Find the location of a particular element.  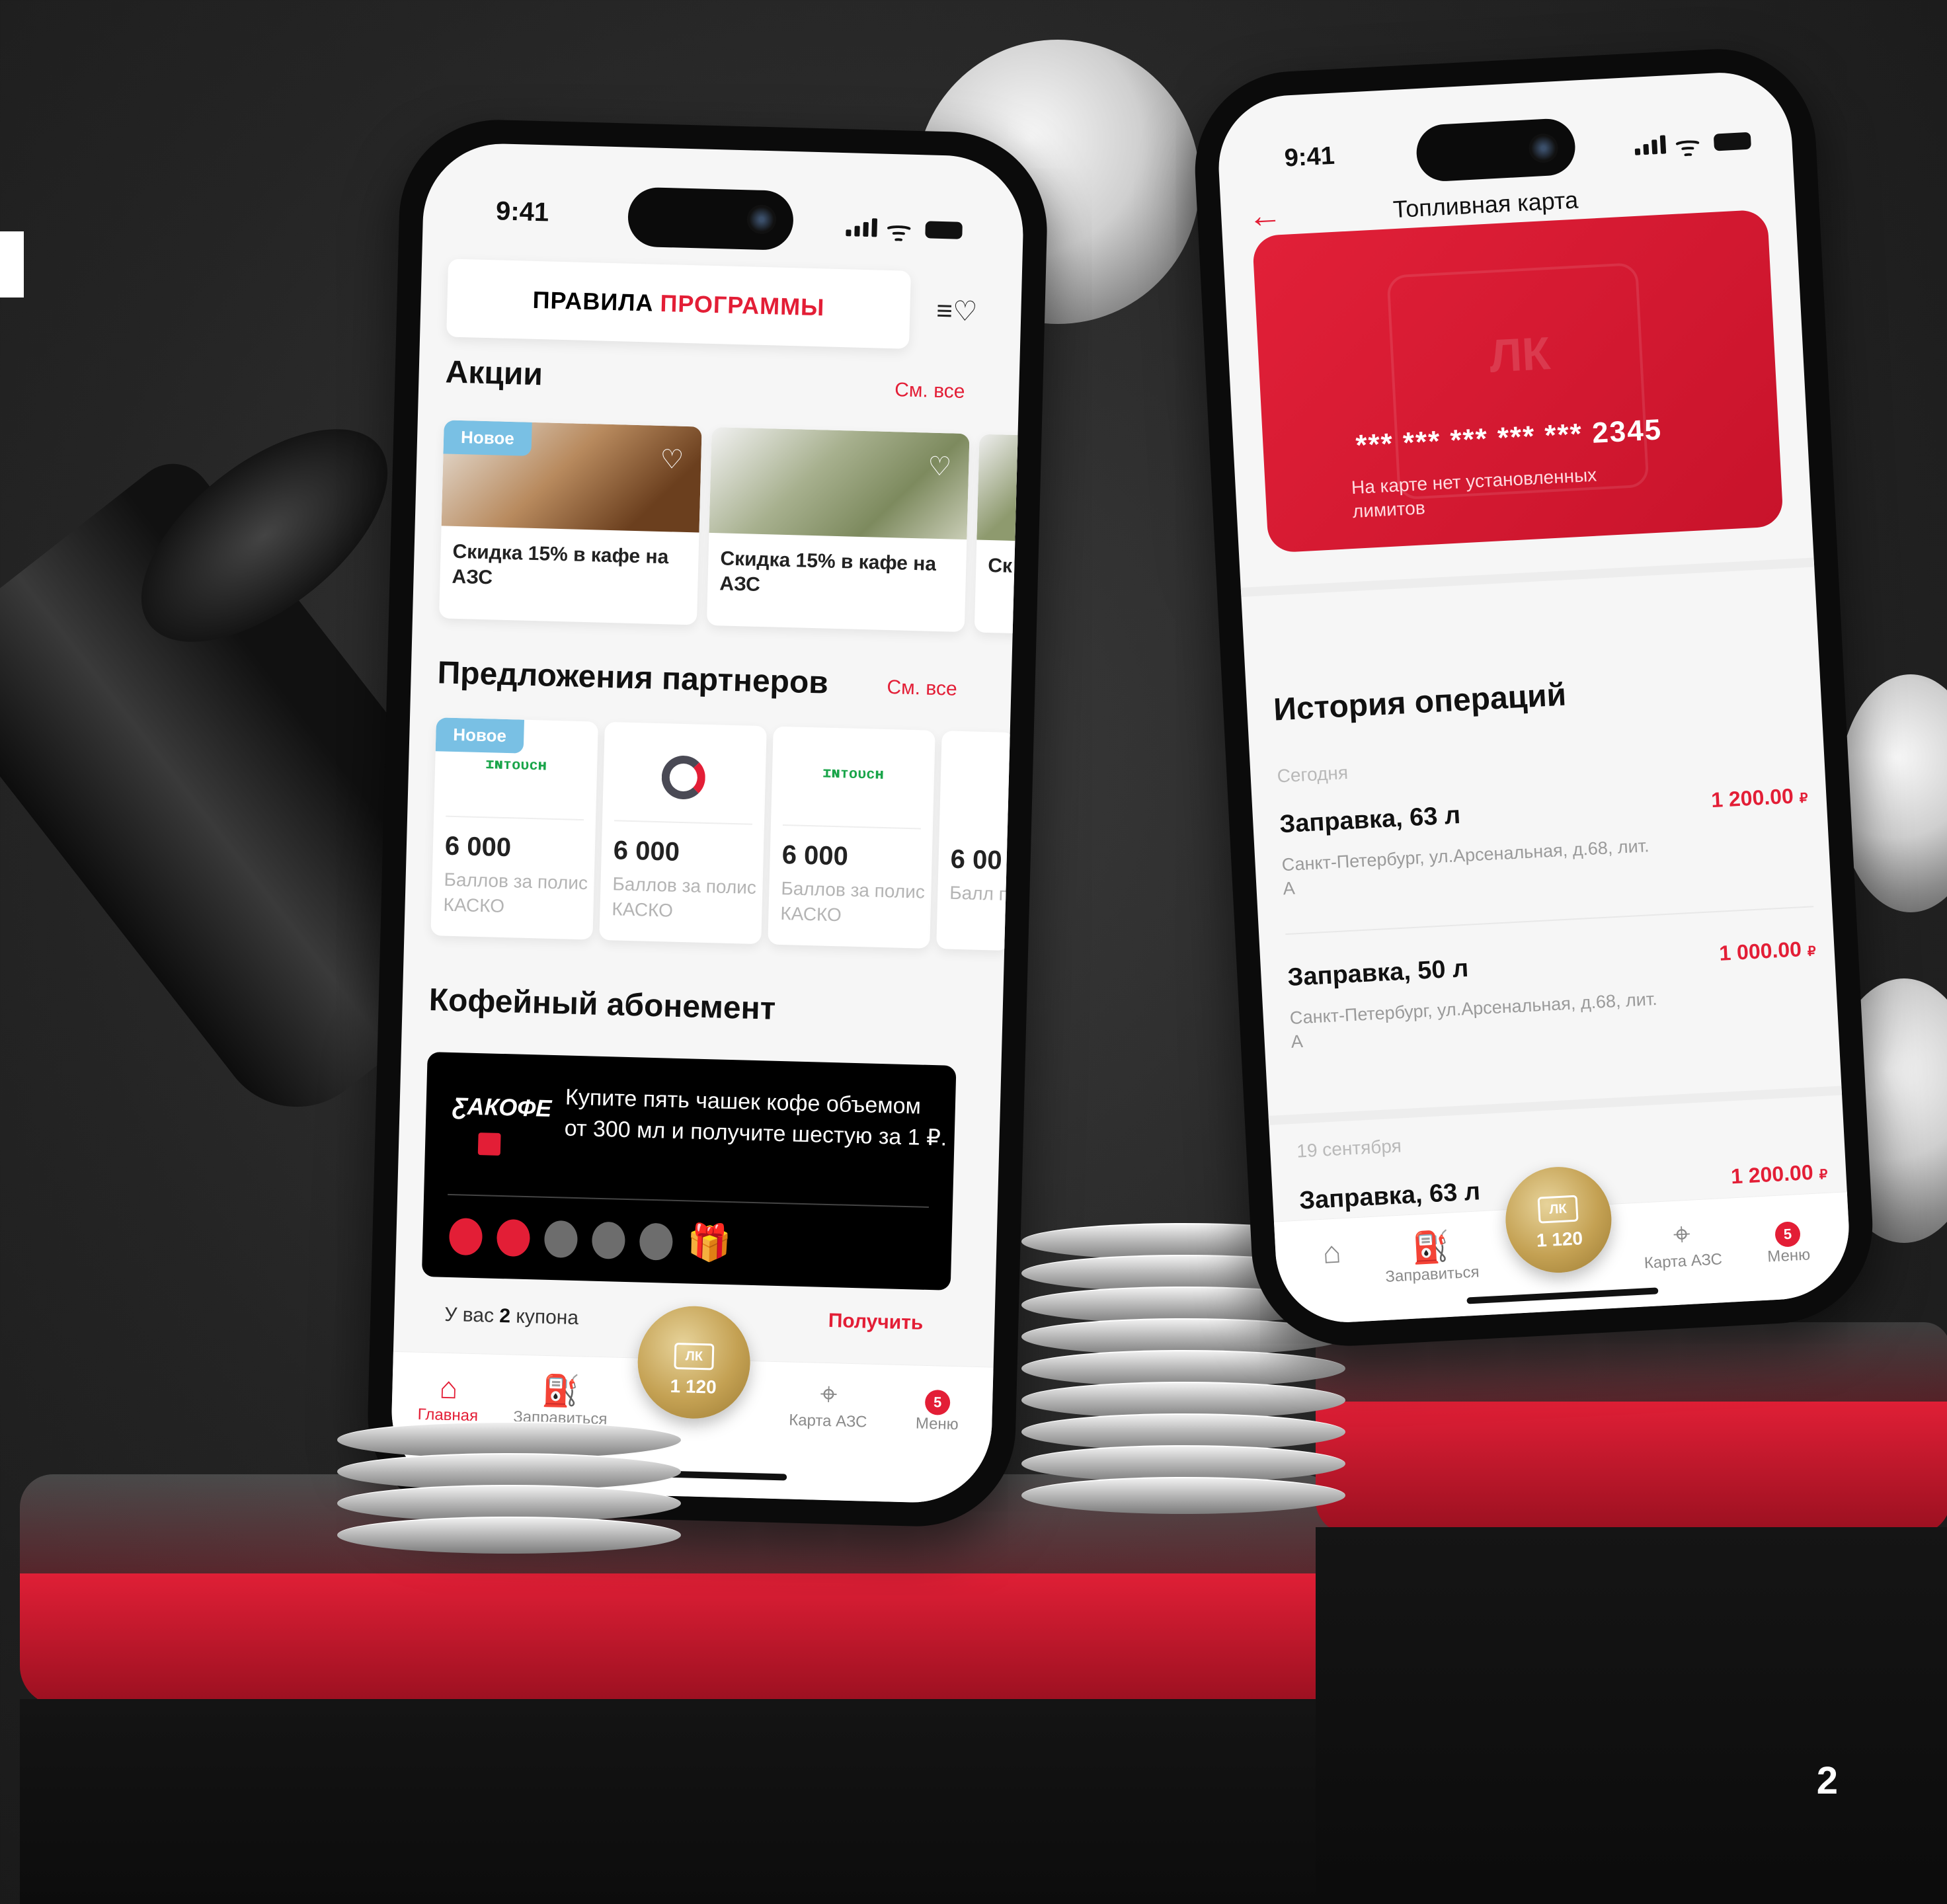

partners-title: Предложения партнеров is located at coordinates (633, 678).